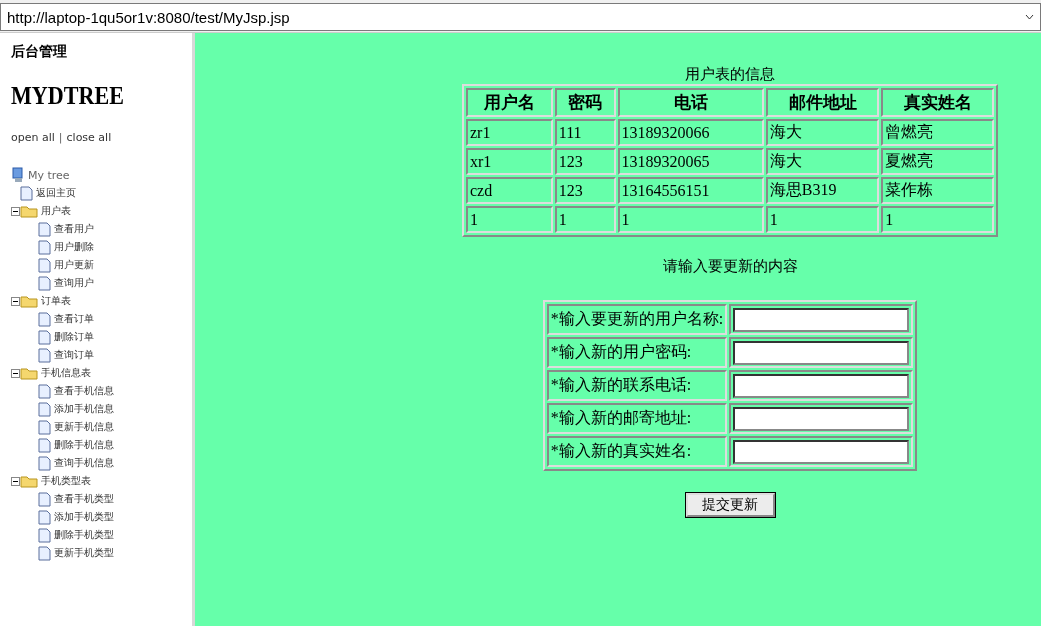 This screenshot has height=626, width=1041. I want to click on tree-item: 返回主页, so click(56, 193).